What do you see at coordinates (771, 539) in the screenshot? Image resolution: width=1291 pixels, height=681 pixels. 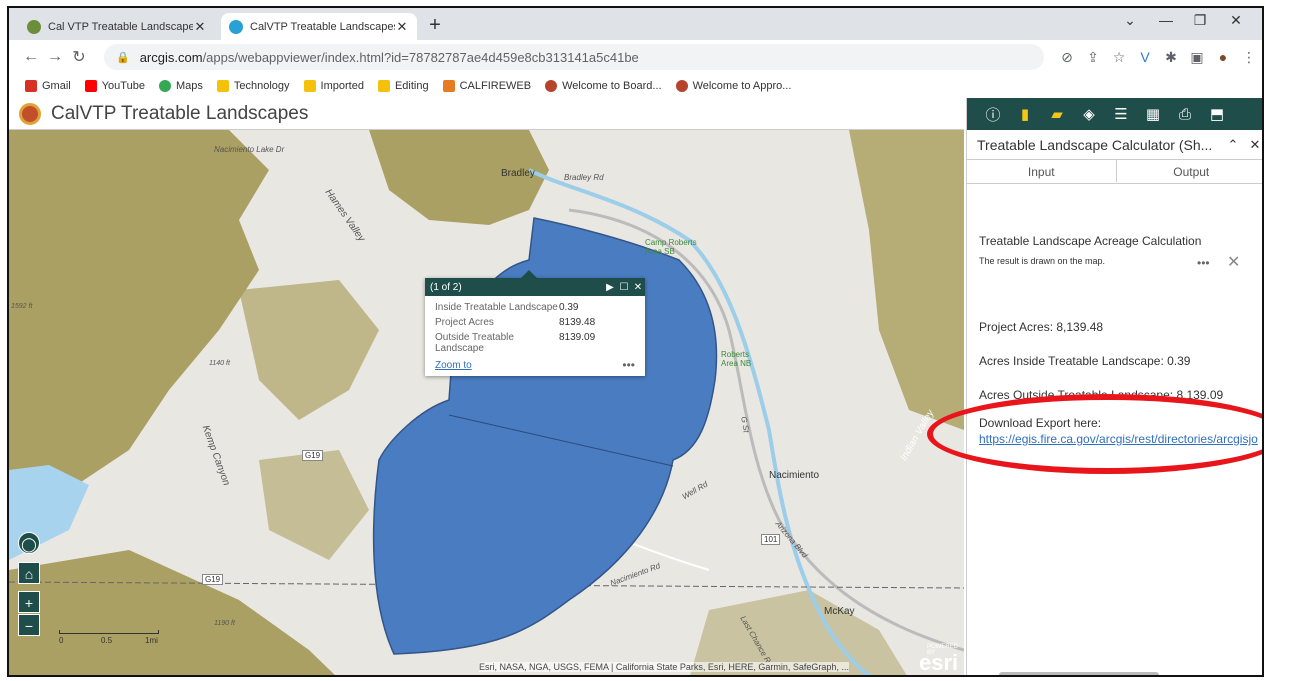 I see `road-shield-101: 101` at bounding box center [771, 539].